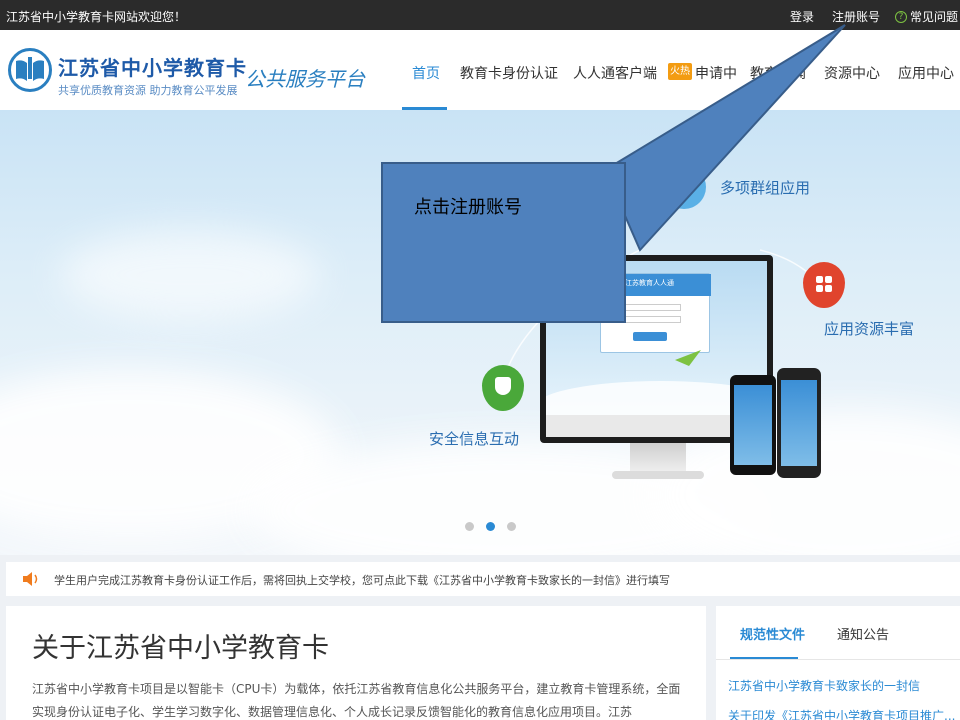 The width and height of the screenshot is (960, 720). Describe the element at coordinates (30, 579) in the screenshot. I see `speaker-icon` at that location.